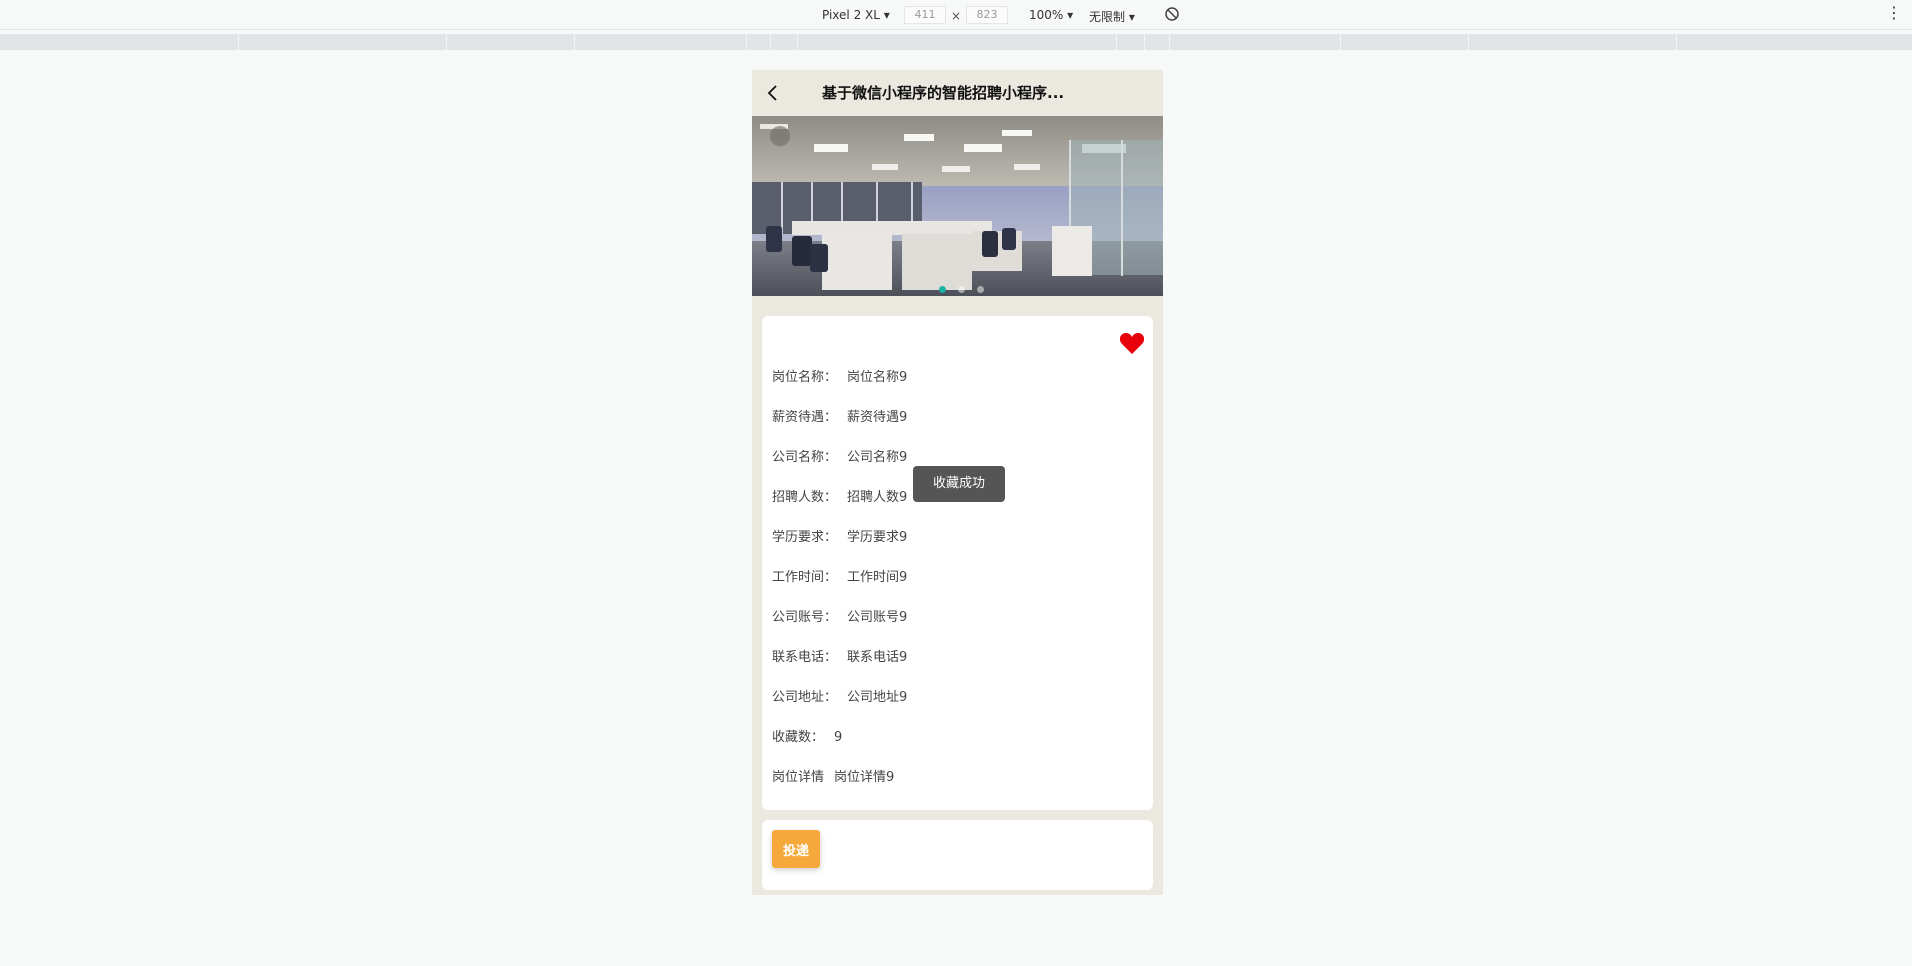  Describe the element at coordinates (840, 377) in the screenshot. I see `detail-row-job-name: 岗位名称： 岗位名称9` at that location.